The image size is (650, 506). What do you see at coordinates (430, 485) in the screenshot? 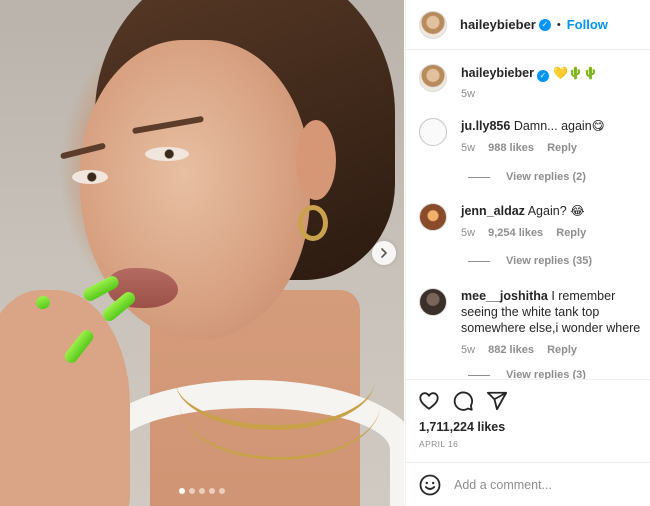
I see `emoji-icon` at bounding box center [430, 485].